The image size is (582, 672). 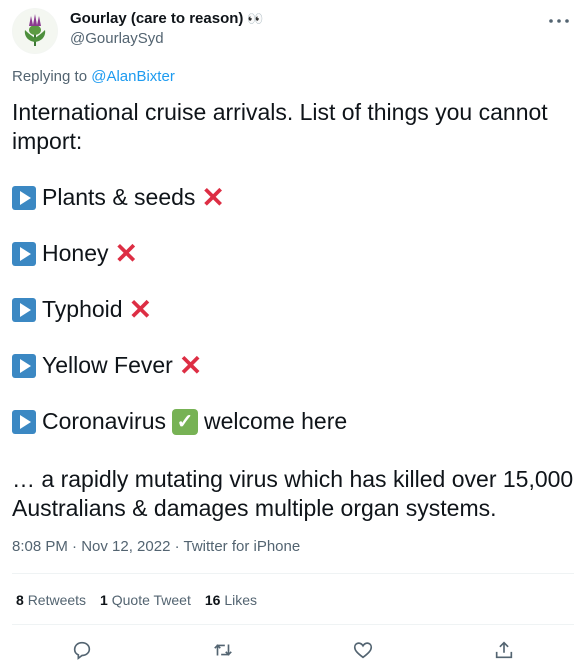 I want to click on list-item-label: Honey, so click(x=75, y=253).